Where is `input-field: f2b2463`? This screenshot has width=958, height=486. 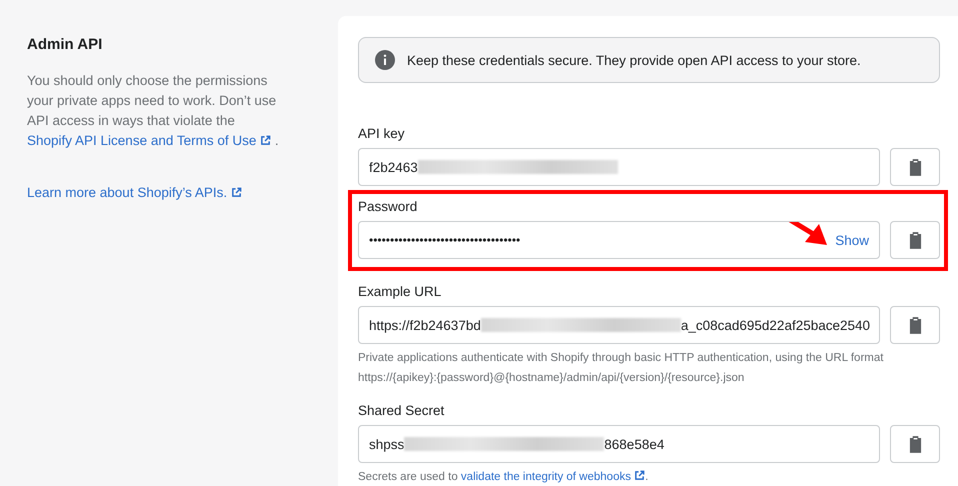
input-field: f2b2463 is located at coordinates (619, 167).